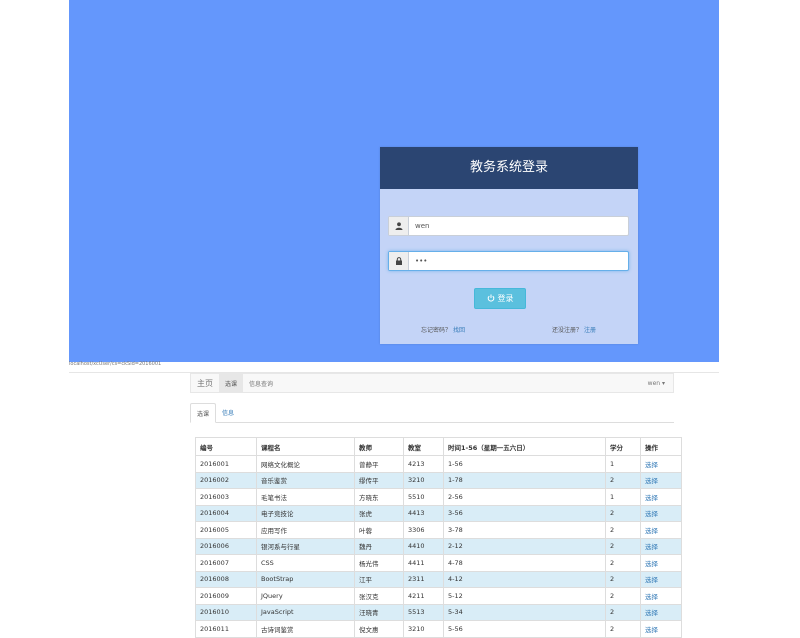 The width and height of the screenshot is (800, 638). I want to click on tab-bar: 选课 信息, so click(432, 413).